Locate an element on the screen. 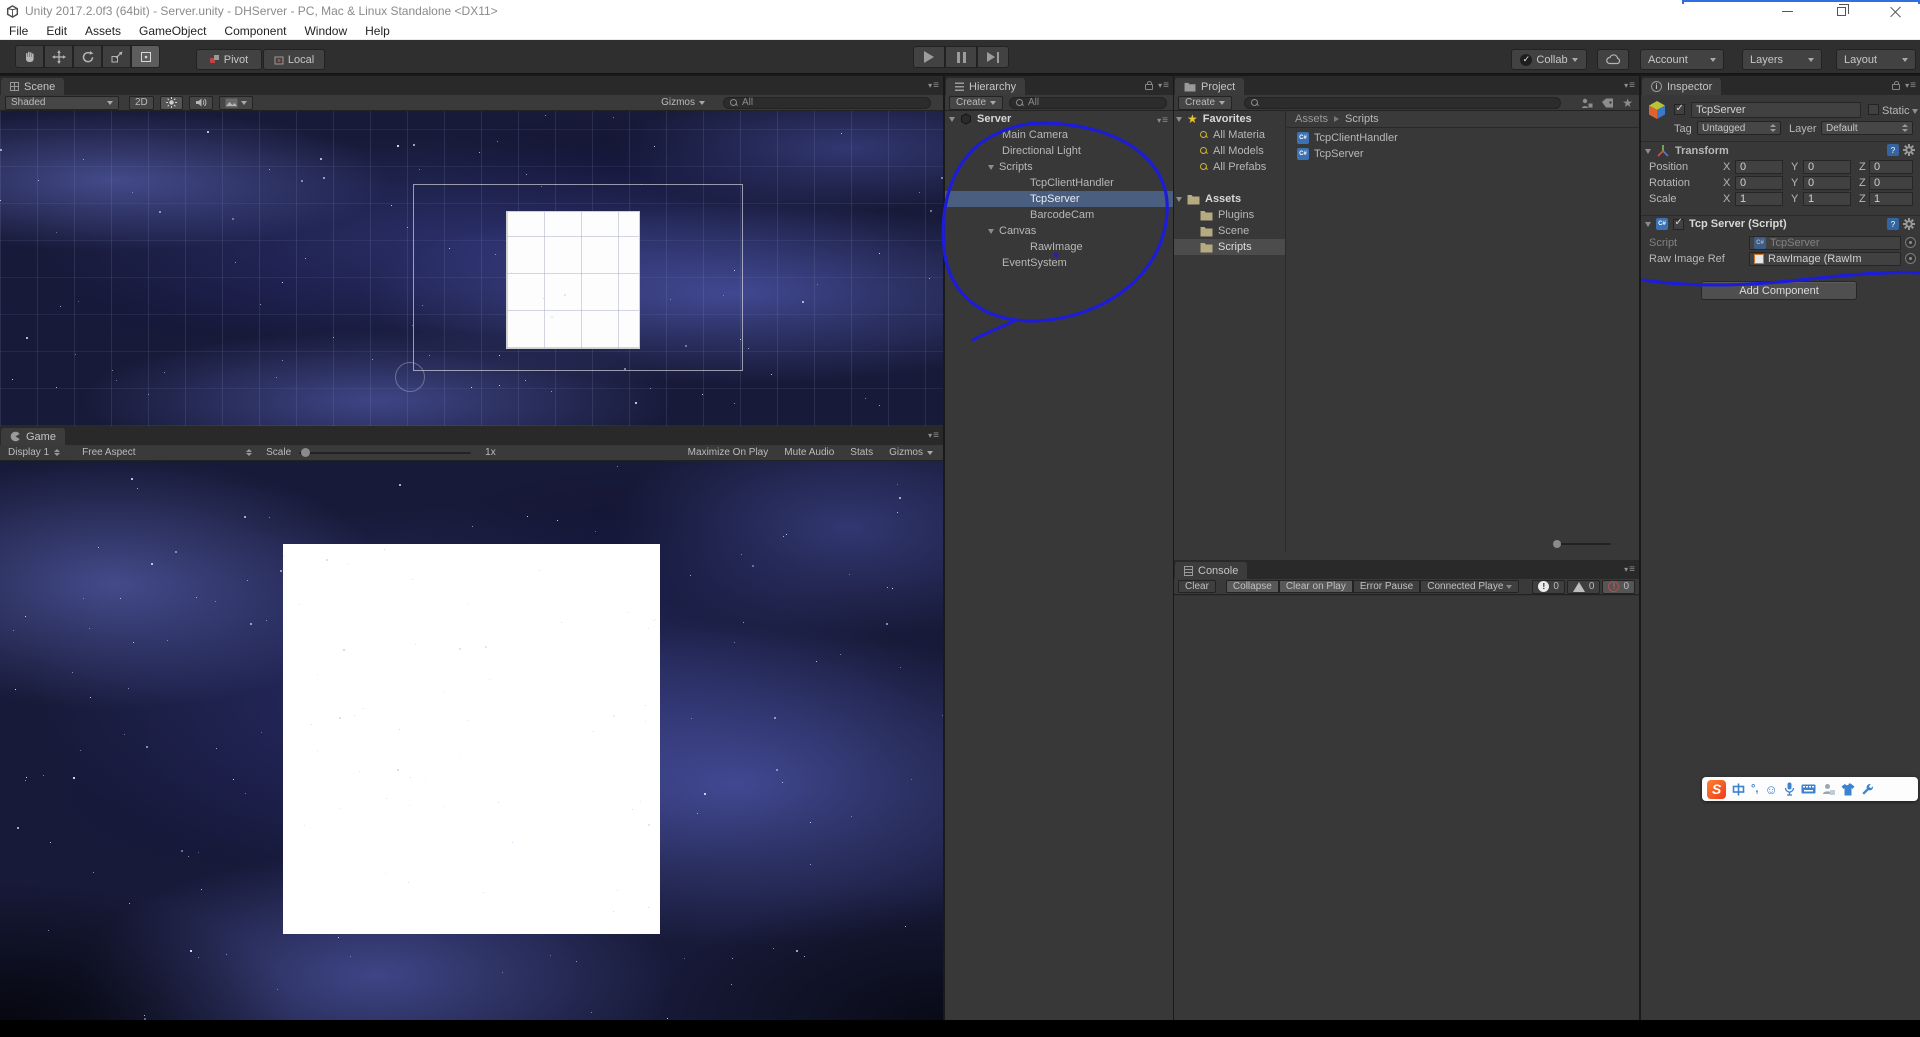 Image resolution: width=1920 pixels, height=1037 pixels. object-picker-icon is located at coordinates (1910, 258).